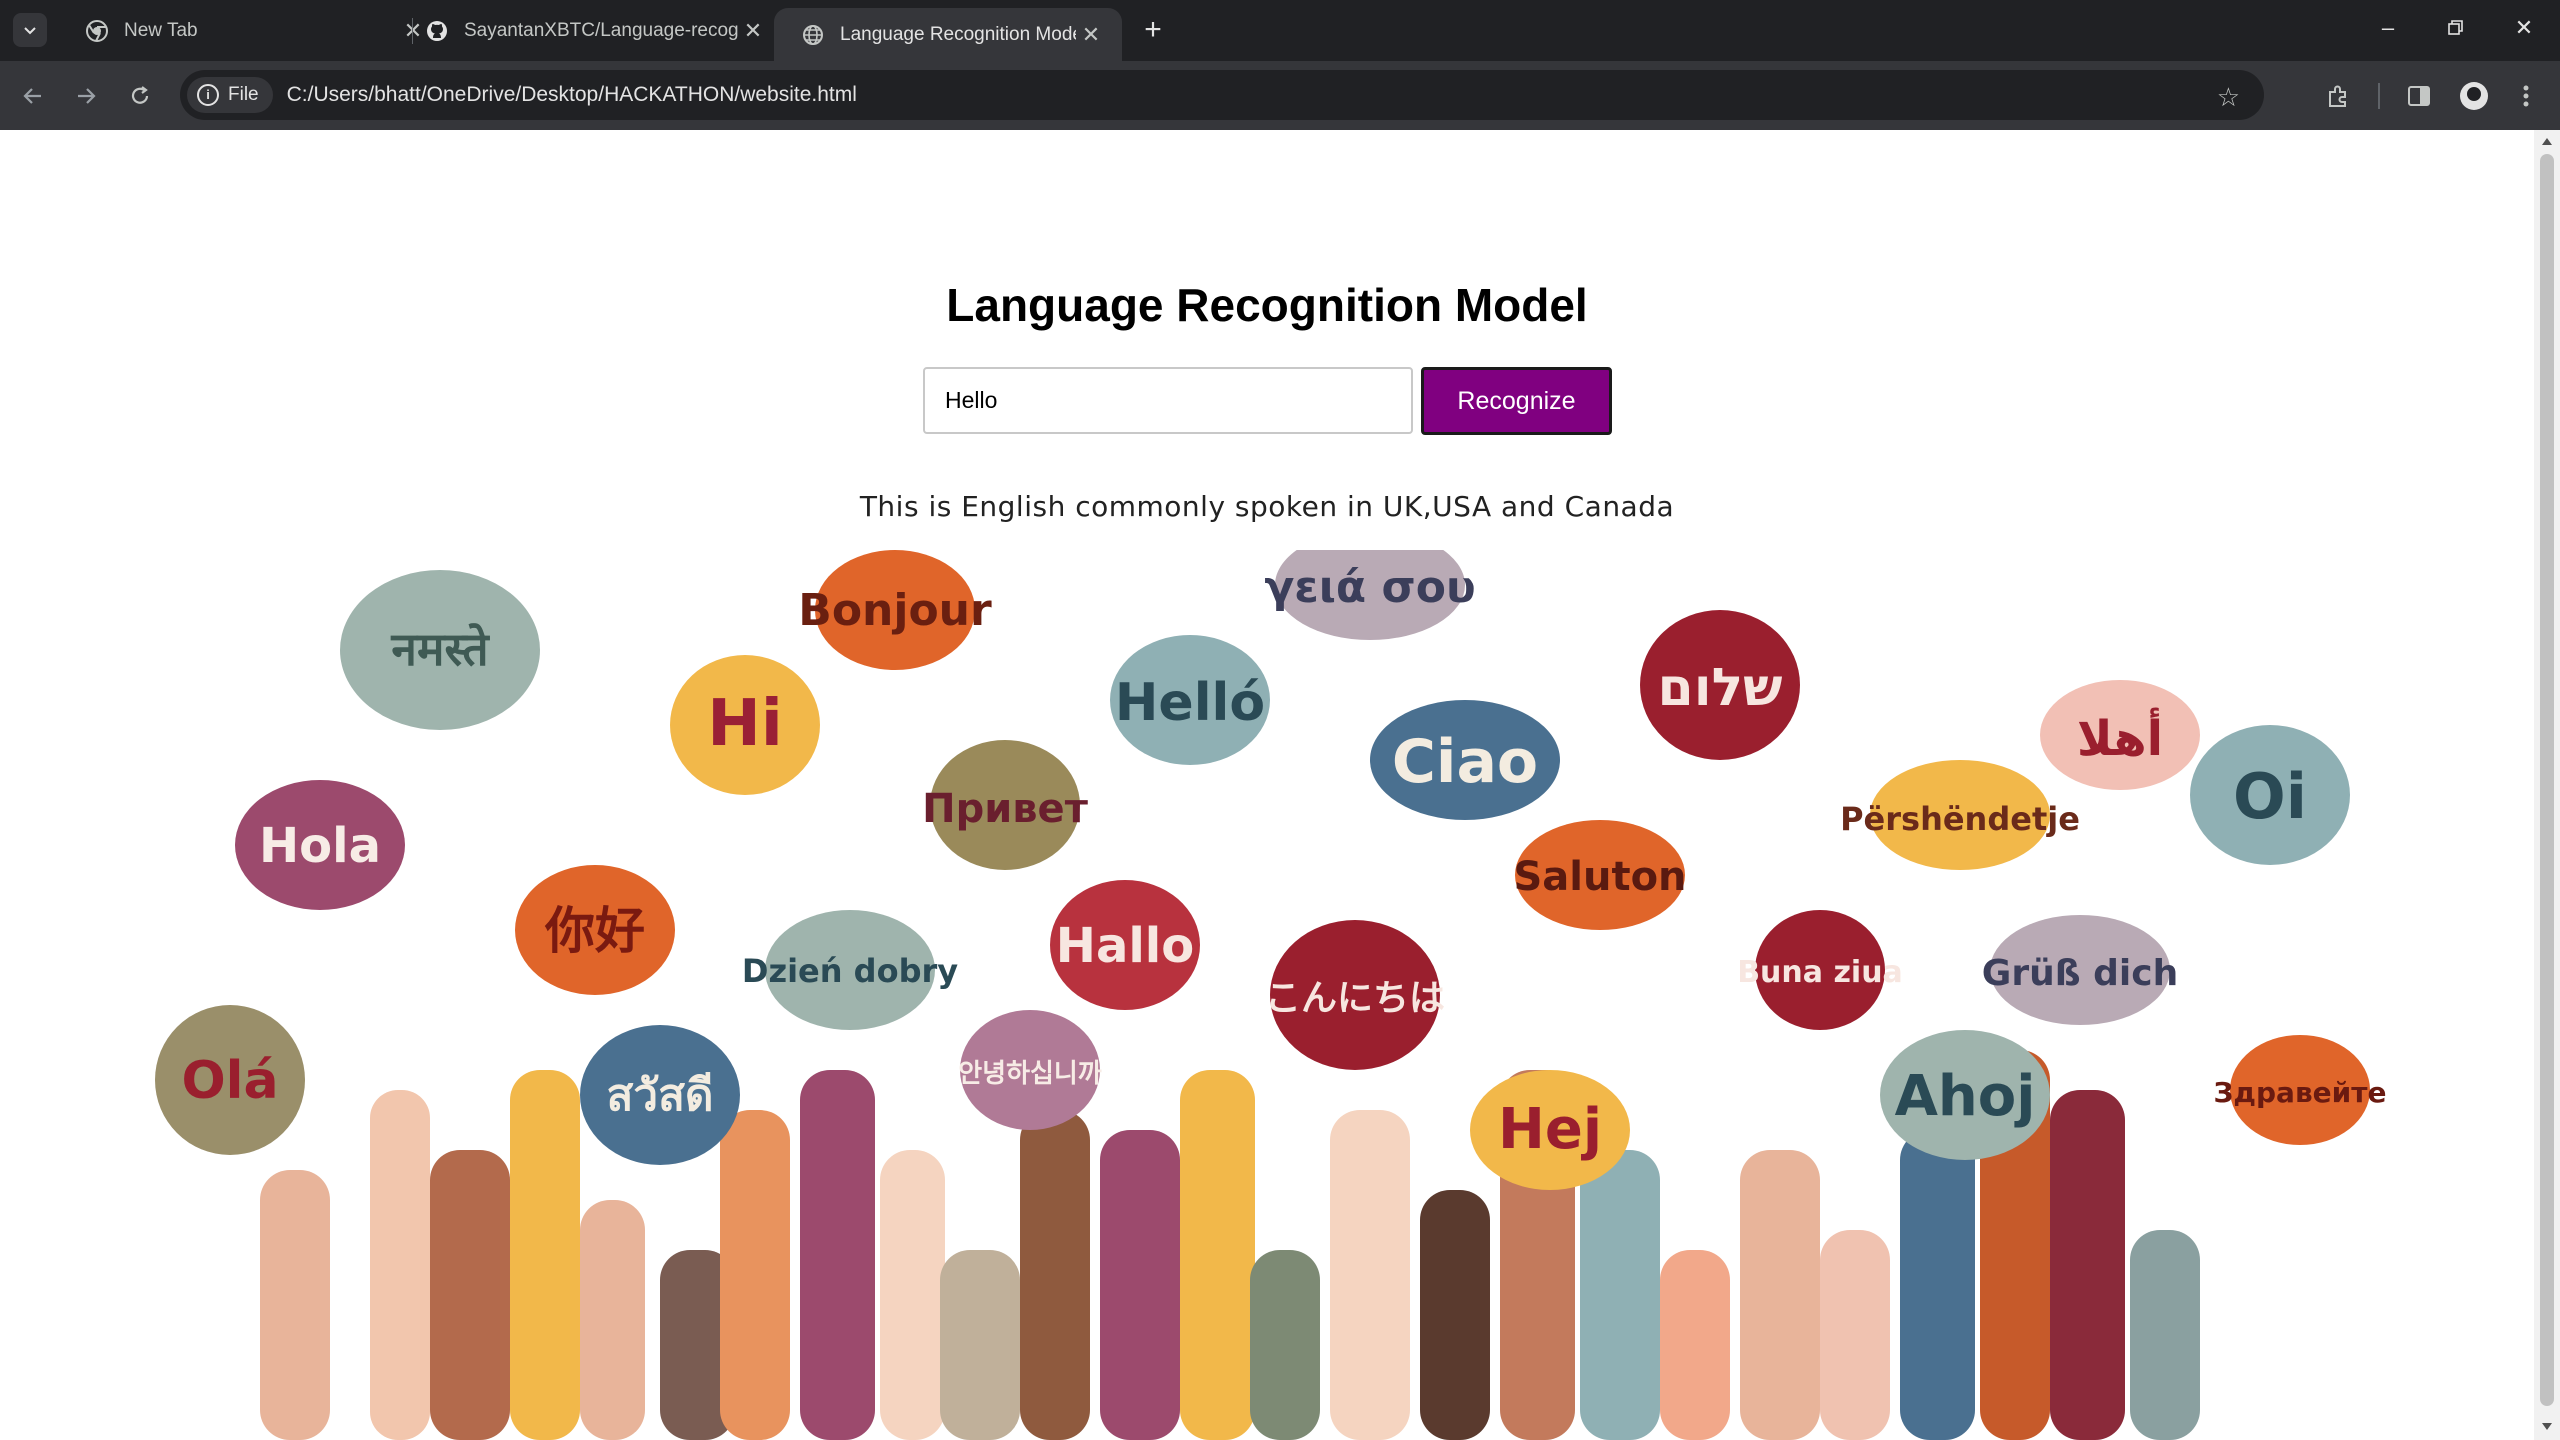 The image size is (2560, 1440). I want to click on close-window-icon: ✕, so click(2524, 28).